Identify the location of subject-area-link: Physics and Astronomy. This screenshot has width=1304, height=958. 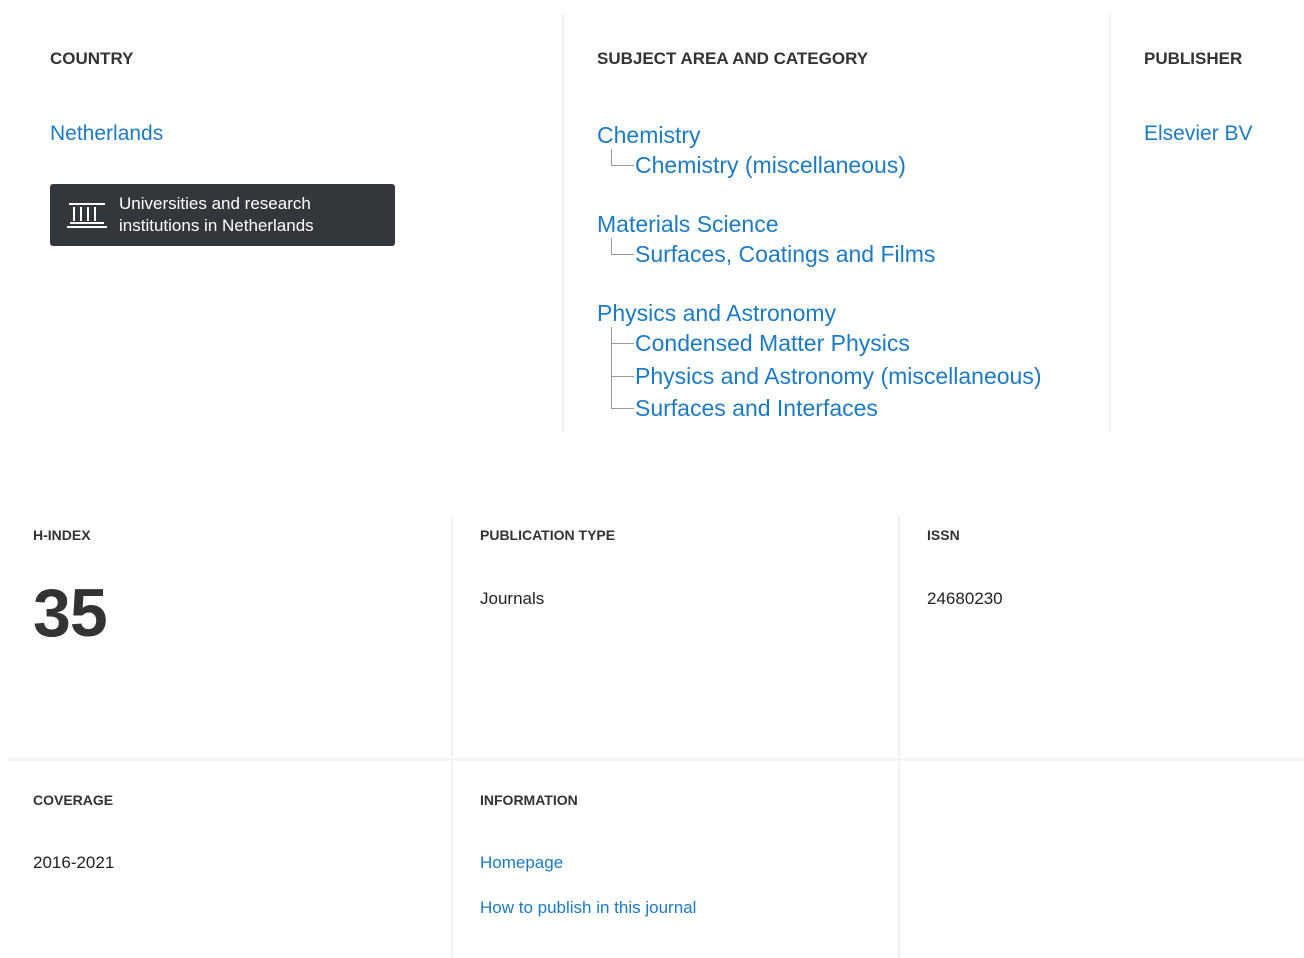
(819, 313).